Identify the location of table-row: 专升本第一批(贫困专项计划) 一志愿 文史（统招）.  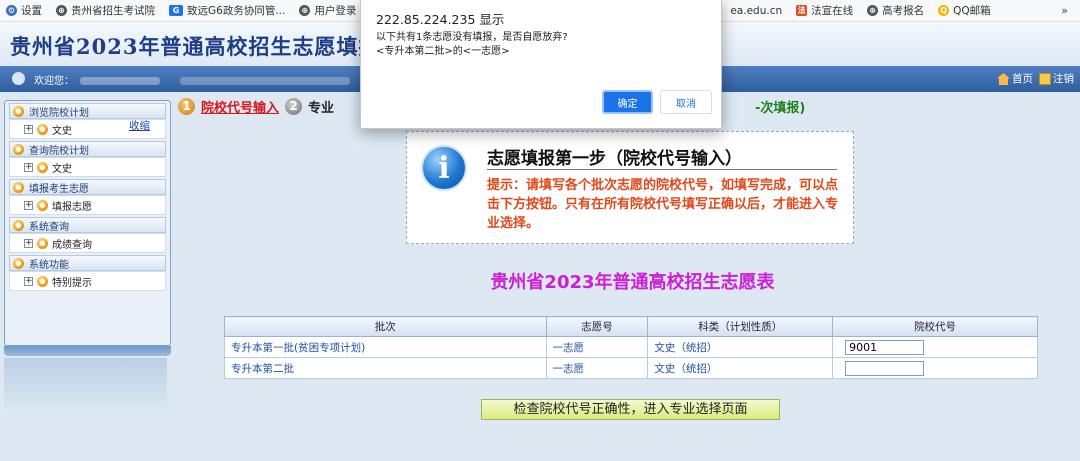
(631, 347).